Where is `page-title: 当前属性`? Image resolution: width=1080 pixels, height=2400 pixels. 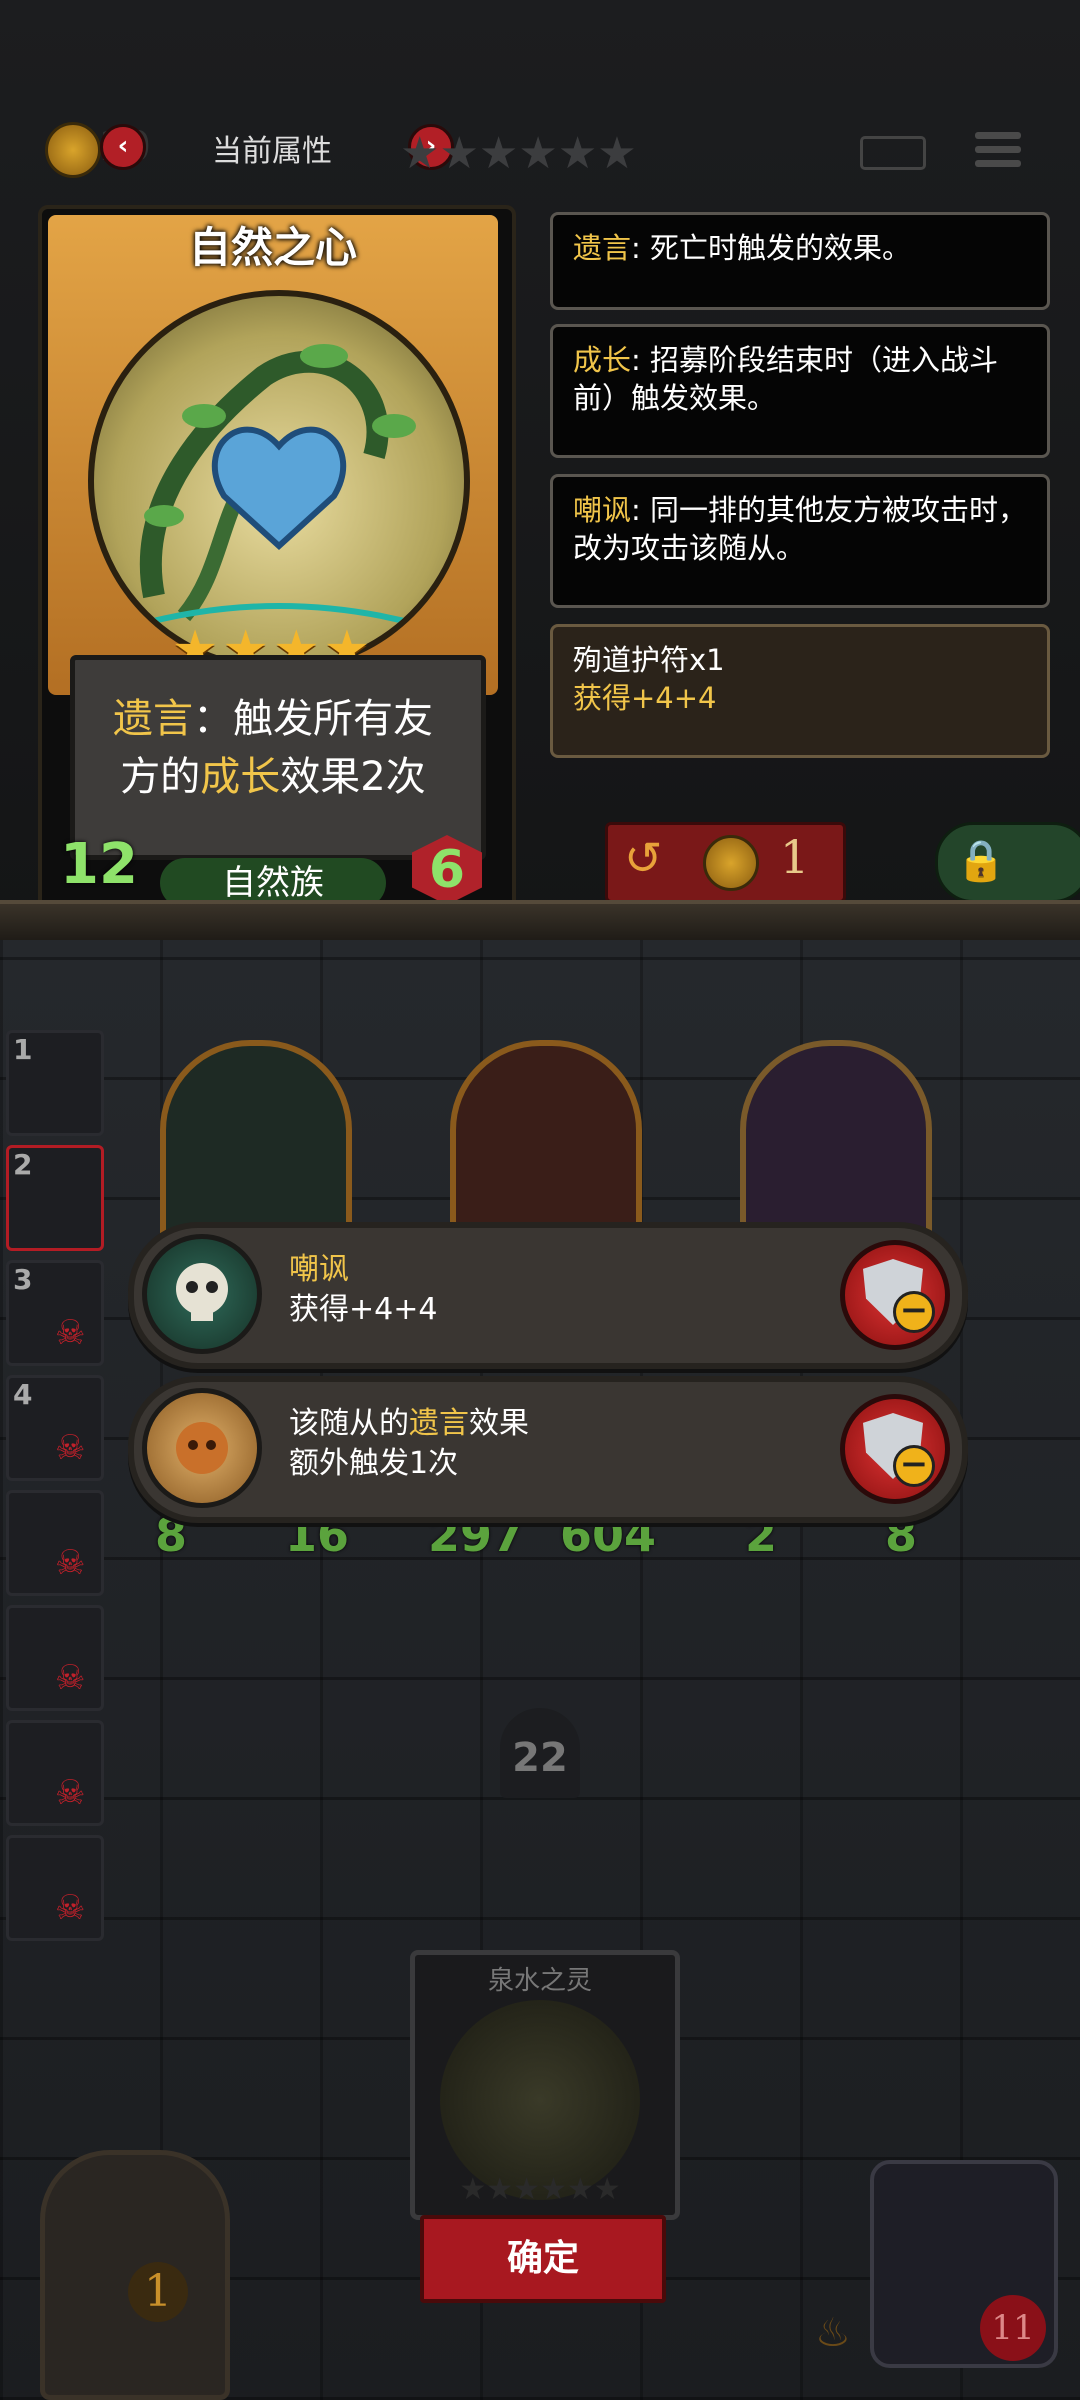 page-title: 当前属性 is located at coordinates (272, 151).